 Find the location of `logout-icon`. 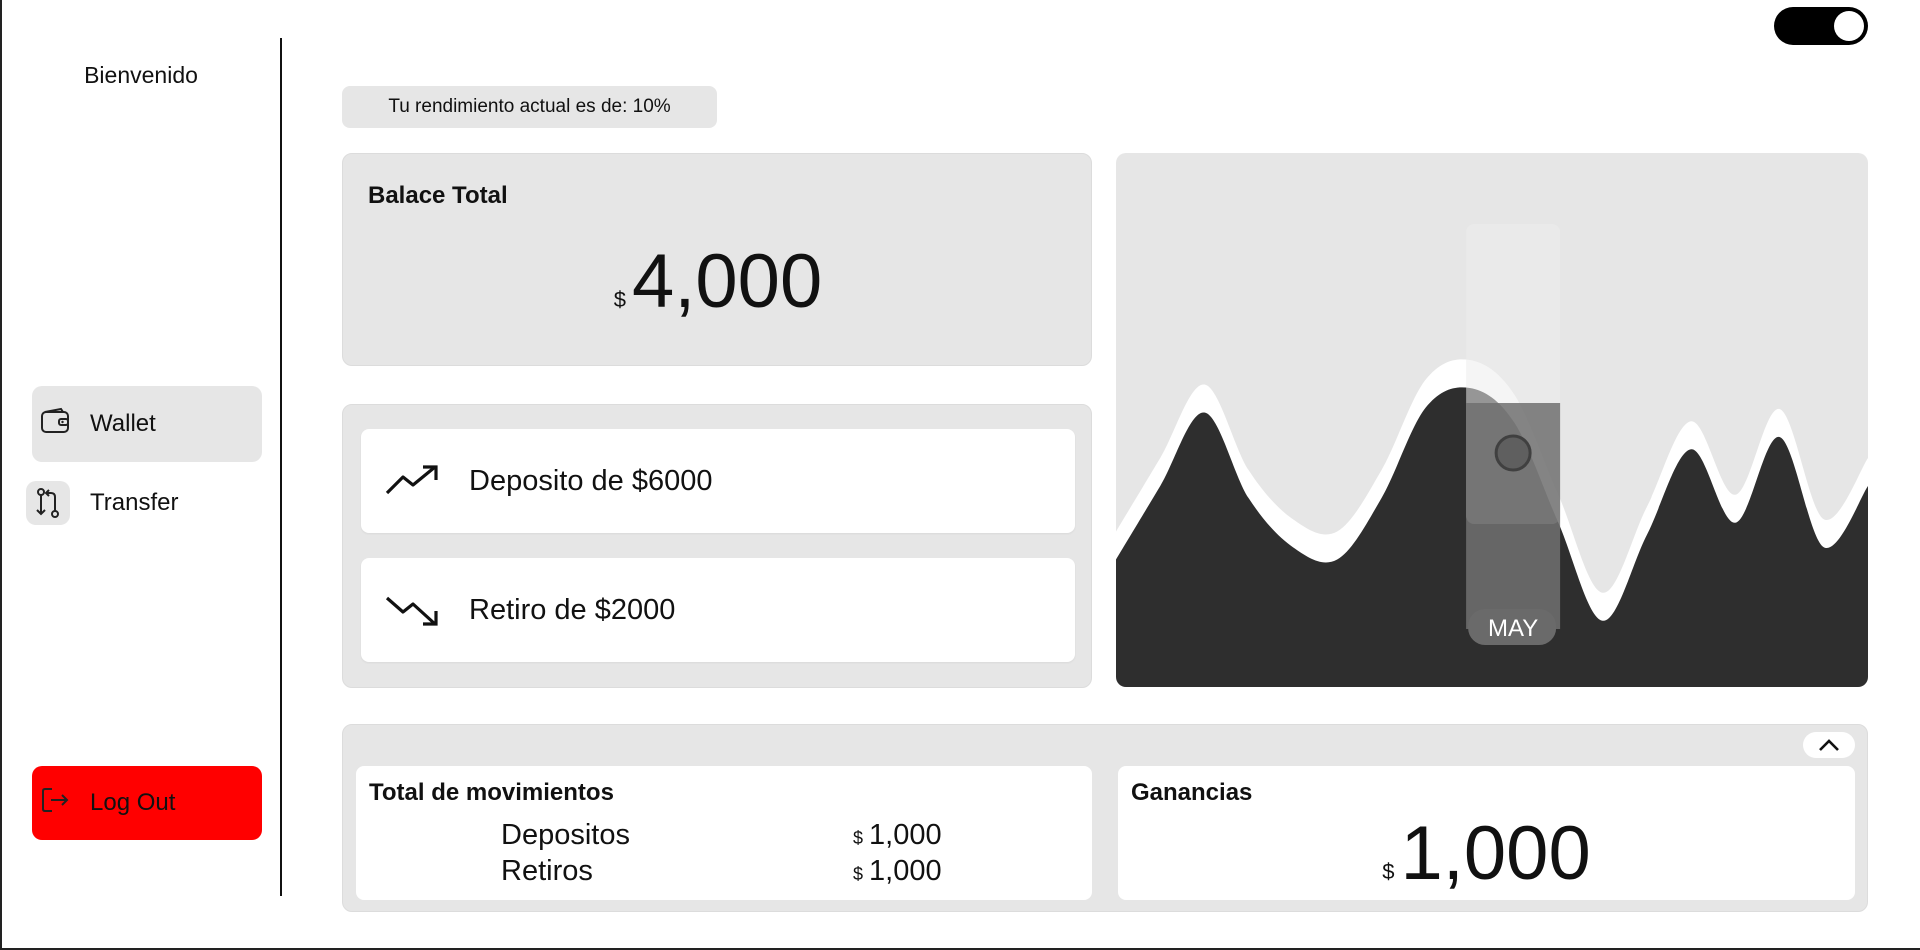

logout-icon is located at coordinates (55, 803).